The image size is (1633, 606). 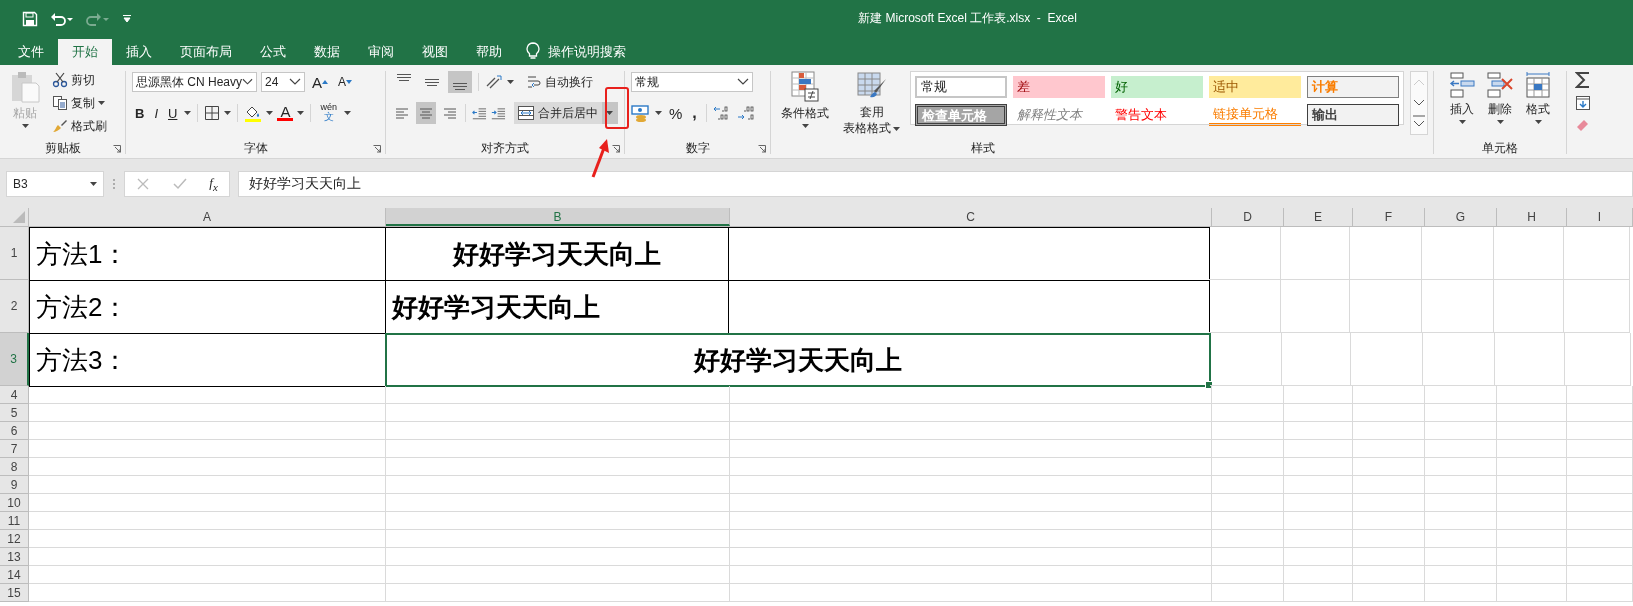 I want to click on cell-style-item: 警告文本, so click(x=1157, y=115).